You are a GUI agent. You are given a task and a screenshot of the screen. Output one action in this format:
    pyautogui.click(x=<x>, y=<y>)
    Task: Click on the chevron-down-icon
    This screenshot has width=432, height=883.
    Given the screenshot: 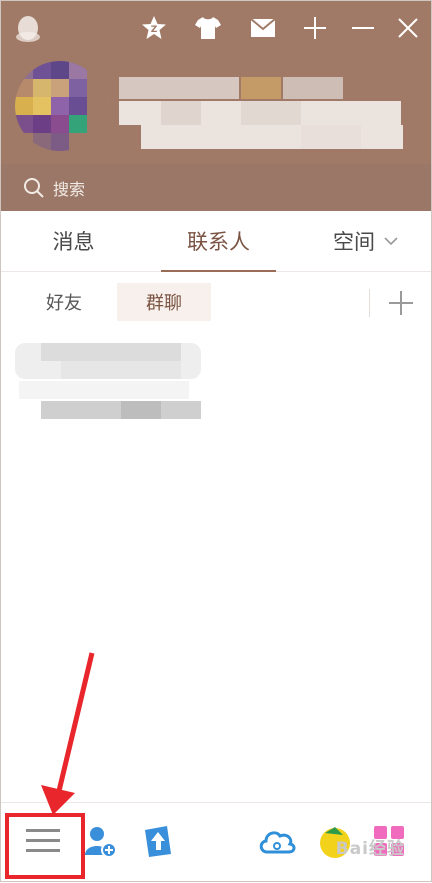 What is the action you would take?
    pyautogui.click(x=391, y=241)
    